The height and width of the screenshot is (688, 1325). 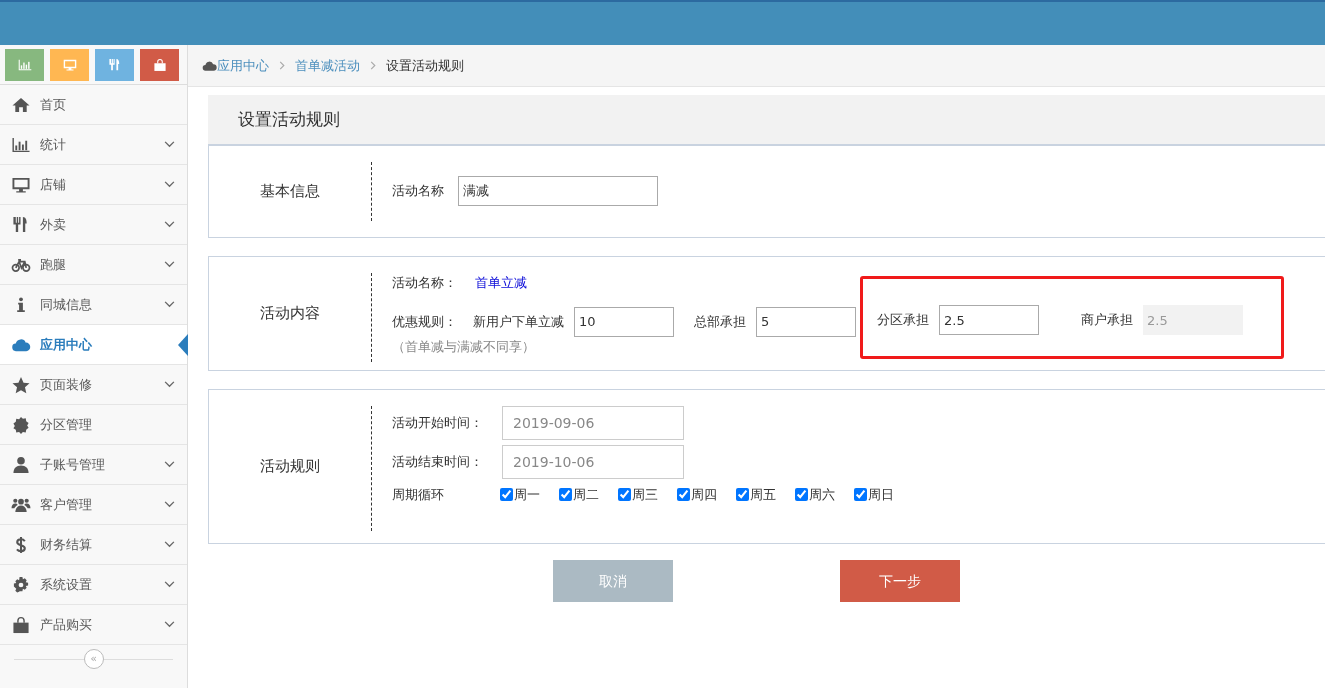 What do you see at coordinates (418, 191) in the screenshot?
I see `field-label: 活动名称` at bounding box center [418, 191].